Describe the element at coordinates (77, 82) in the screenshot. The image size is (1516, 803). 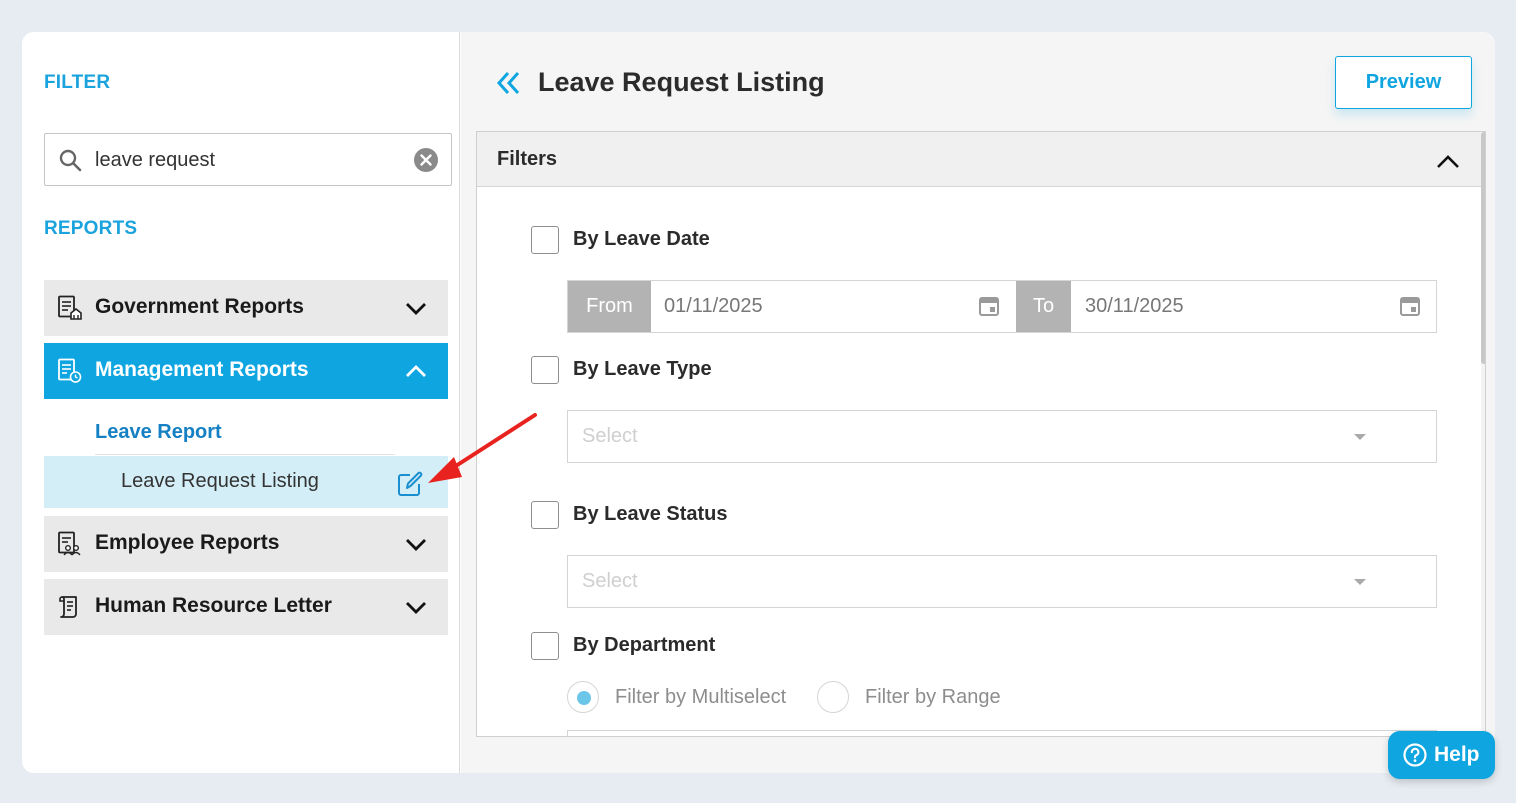
I see `filter-label: FILTER` at that location.